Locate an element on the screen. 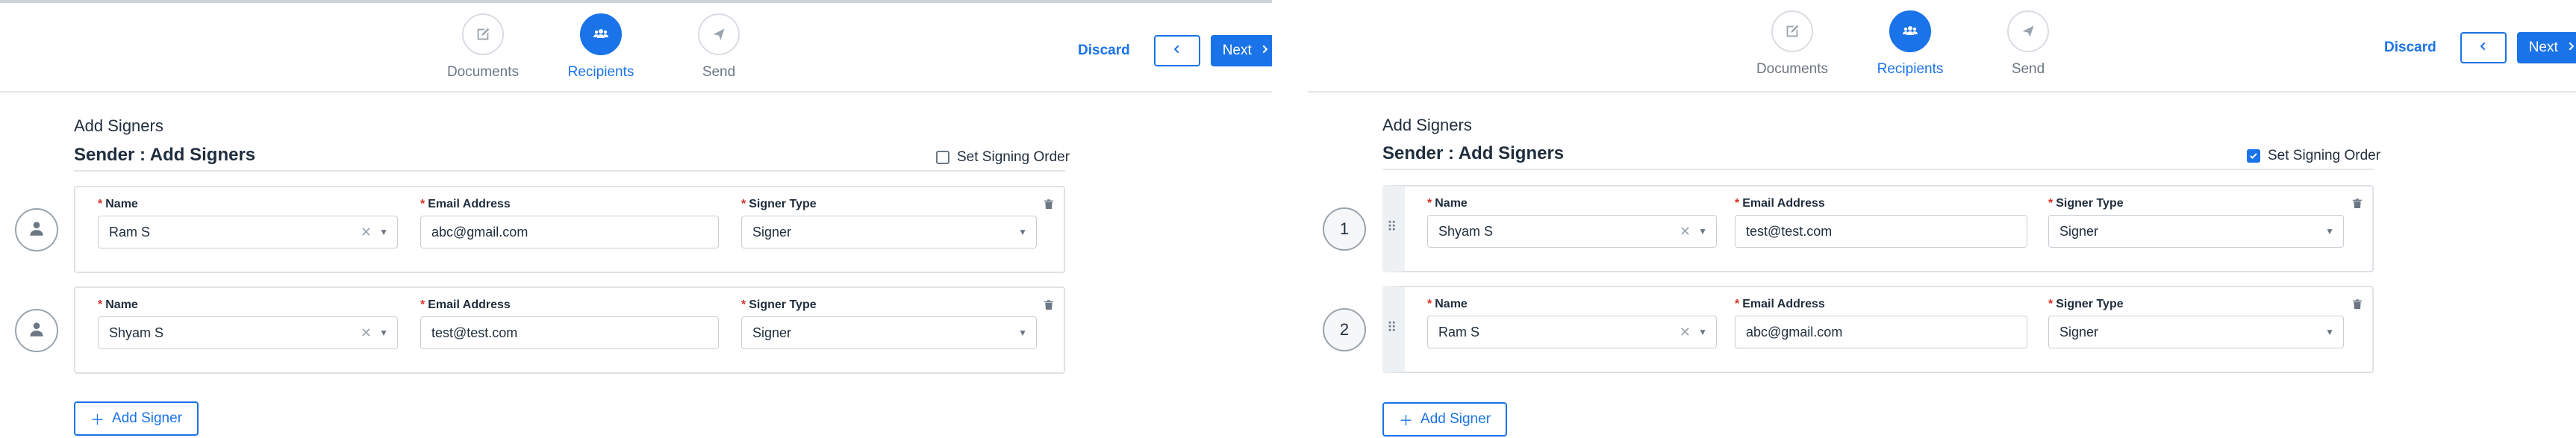 This screenshot has width=2576, height=438. name-field: * Name Ram S ✕ ▼ is located at coordinates (248, 223).